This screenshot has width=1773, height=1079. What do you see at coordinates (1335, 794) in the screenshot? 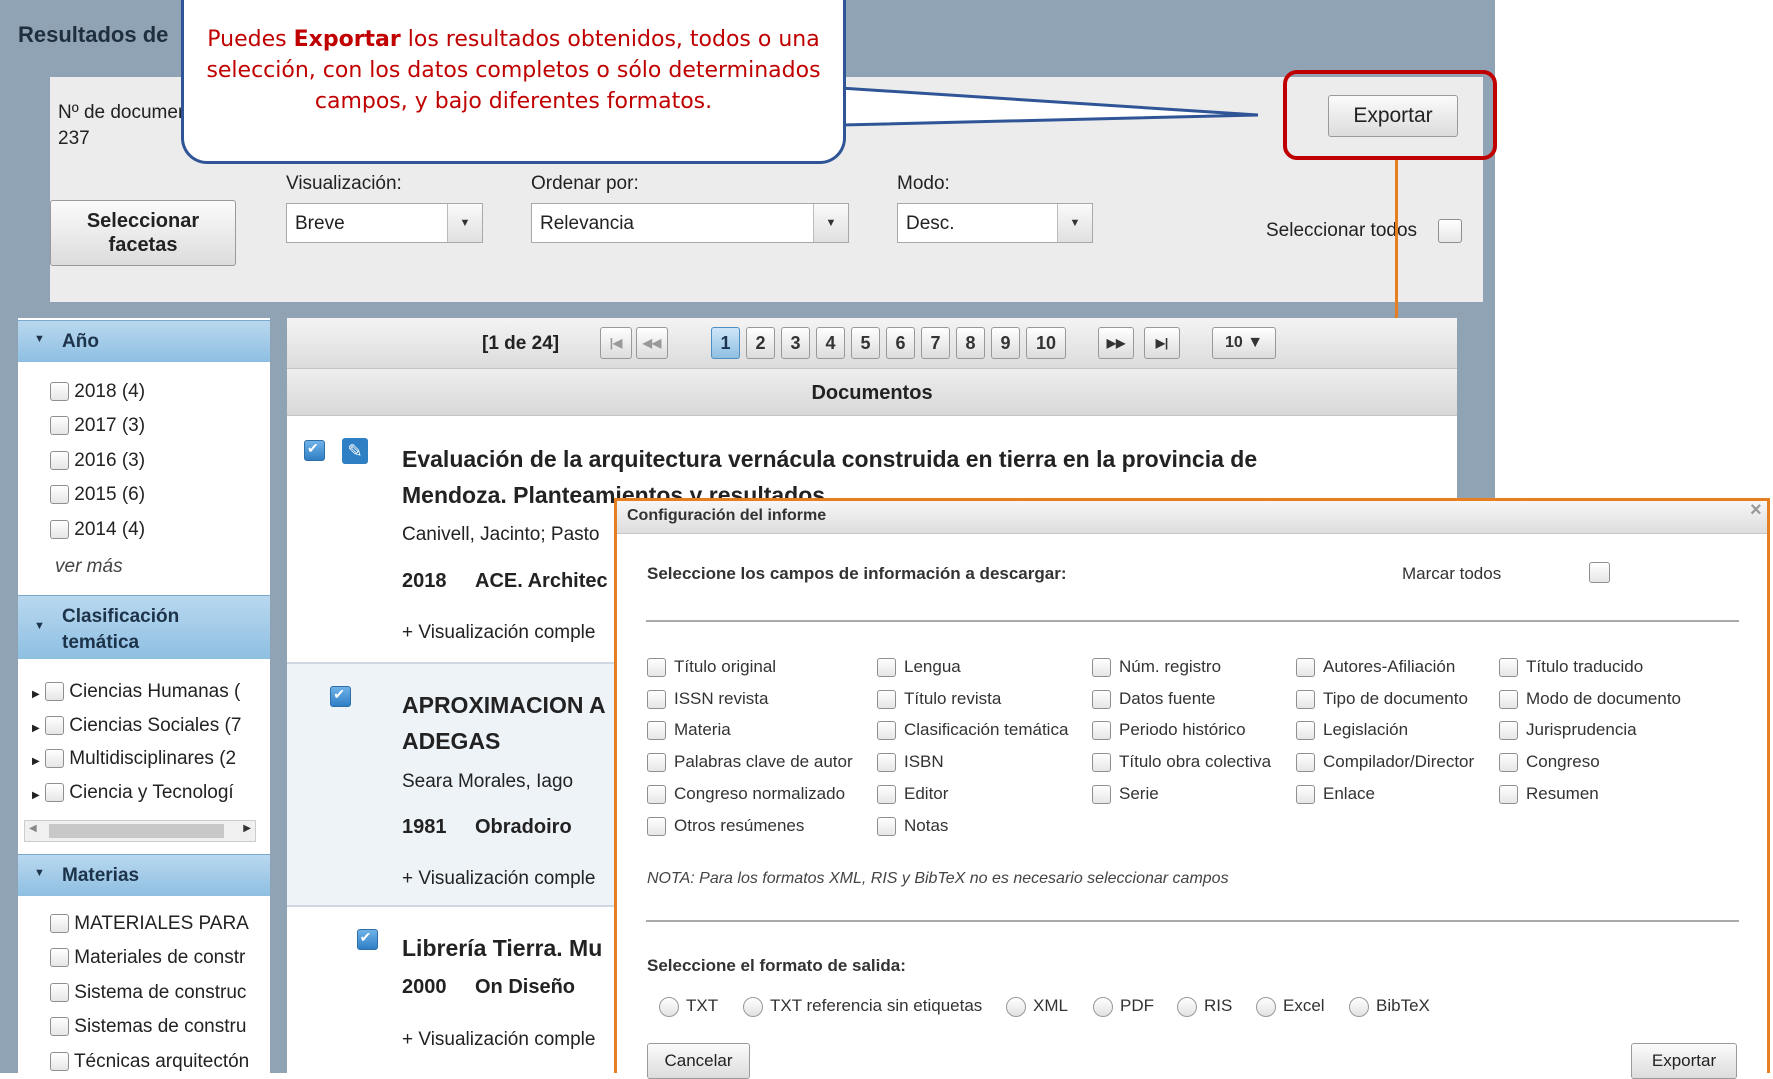
I see `field-option: Enlace` at bounding box center [1335, 794].